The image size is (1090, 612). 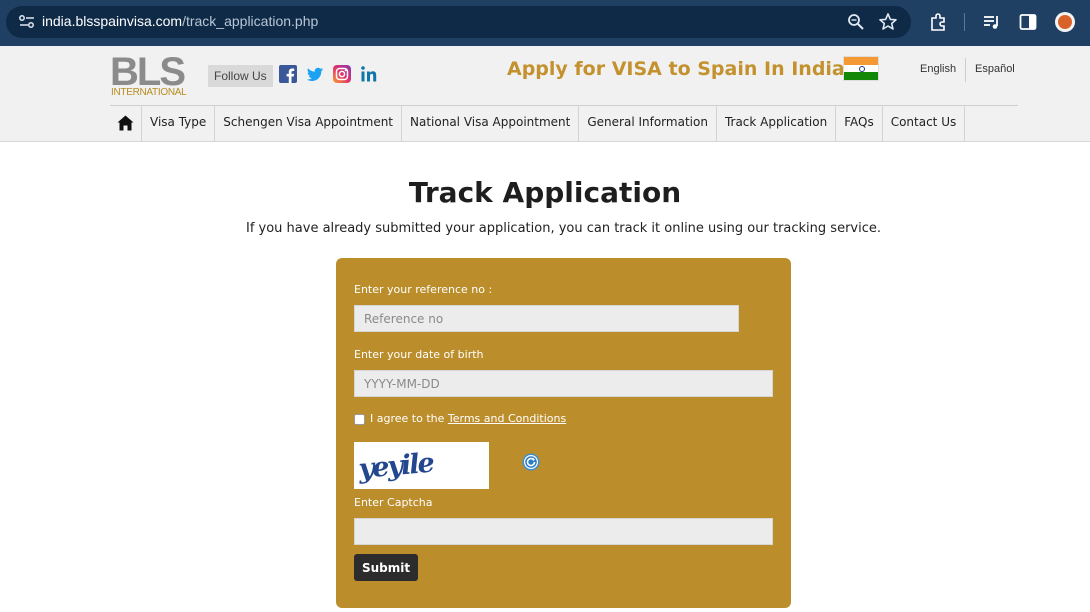 I want to click on submit-button: Submit, so click(x=386, y=567).